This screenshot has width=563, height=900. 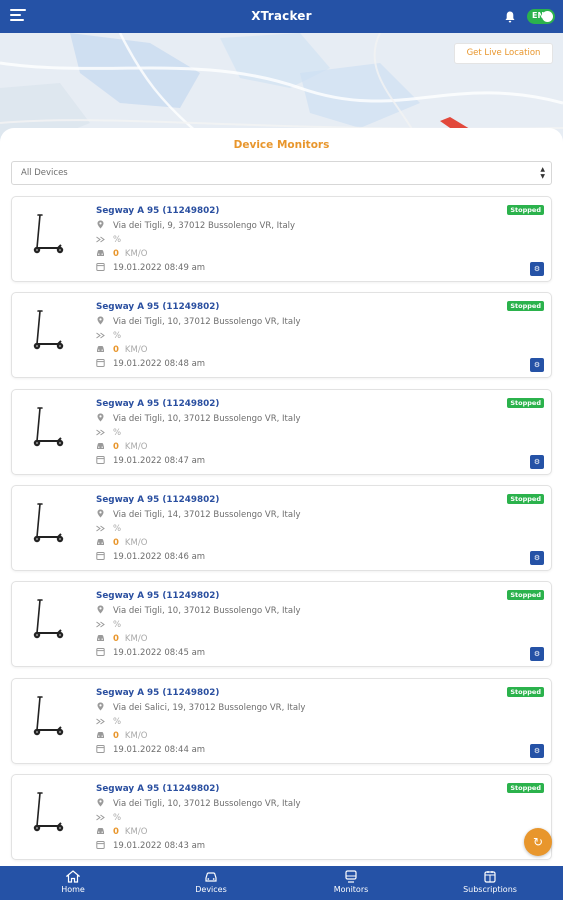 I want to click on home-icon, so click(x=73, y=876).